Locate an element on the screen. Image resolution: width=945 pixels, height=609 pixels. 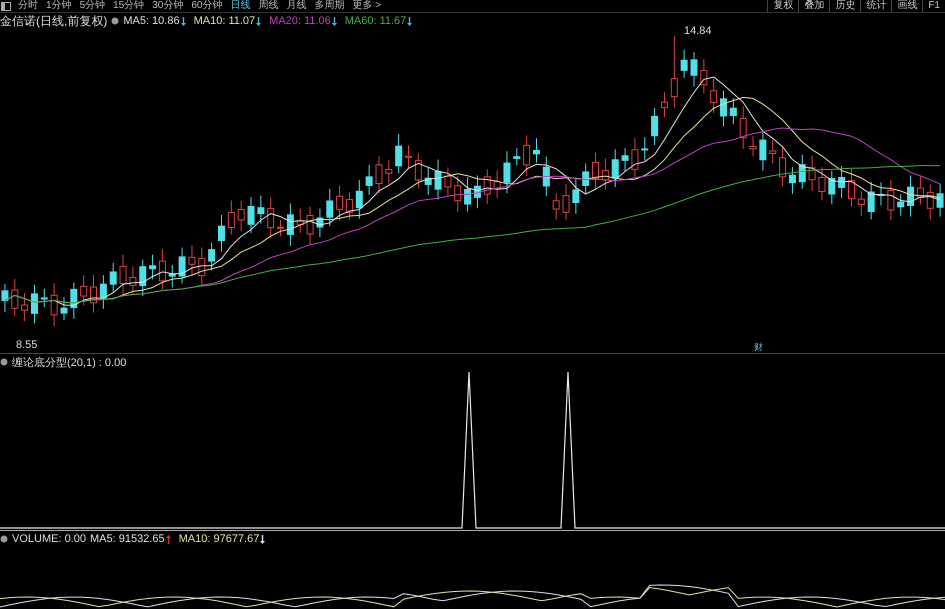
period-tab: 更多 > is located at coordinates (368, 6).